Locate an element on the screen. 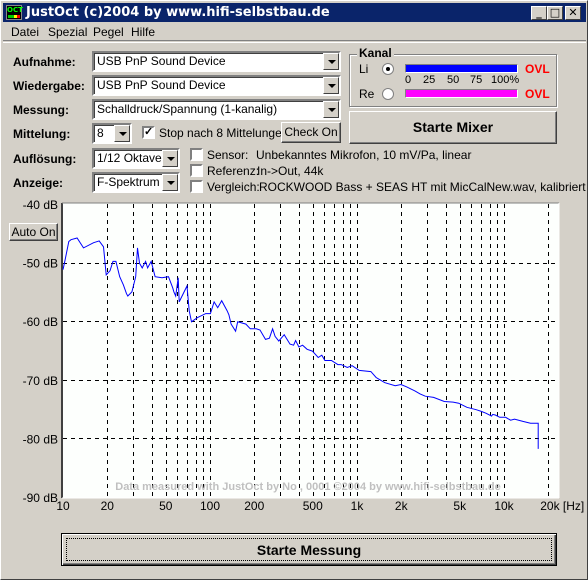 This screenshot has height=580, width=588. left-level-meter is located at coordinates (461, 68).